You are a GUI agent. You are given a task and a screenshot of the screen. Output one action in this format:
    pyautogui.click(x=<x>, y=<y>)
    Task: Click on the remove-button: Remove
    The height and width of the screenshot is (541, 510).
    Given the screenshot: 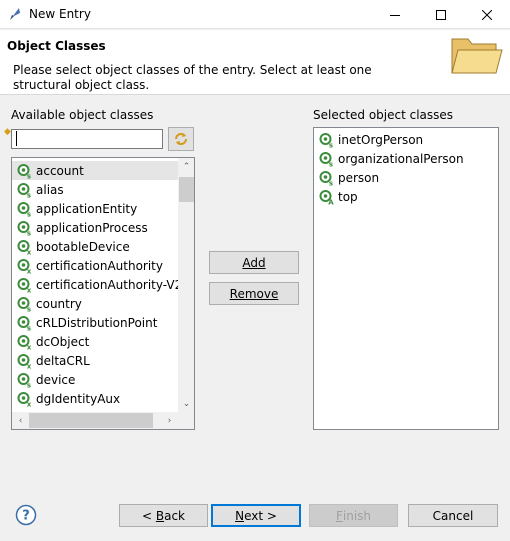 What is the action you would take?
    pyautogui.click(x=254, y=293)
    